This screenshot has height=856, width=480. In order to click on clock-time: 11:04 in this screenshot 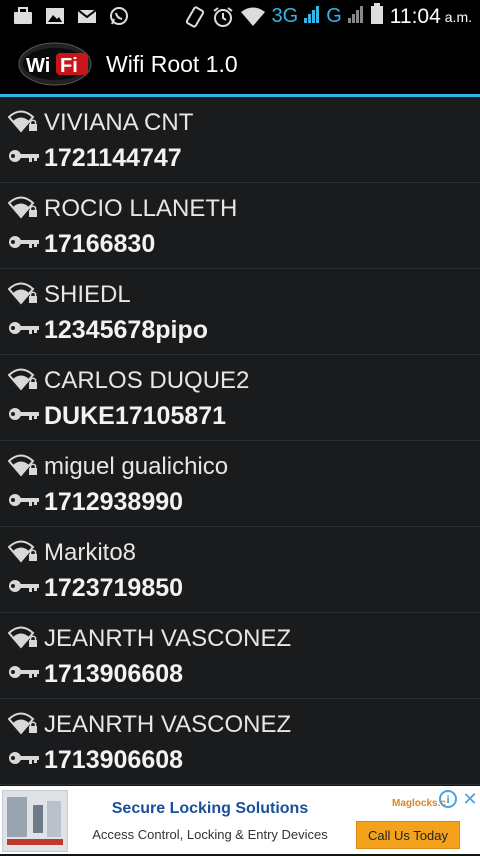, I will do `click(415, 16)`.